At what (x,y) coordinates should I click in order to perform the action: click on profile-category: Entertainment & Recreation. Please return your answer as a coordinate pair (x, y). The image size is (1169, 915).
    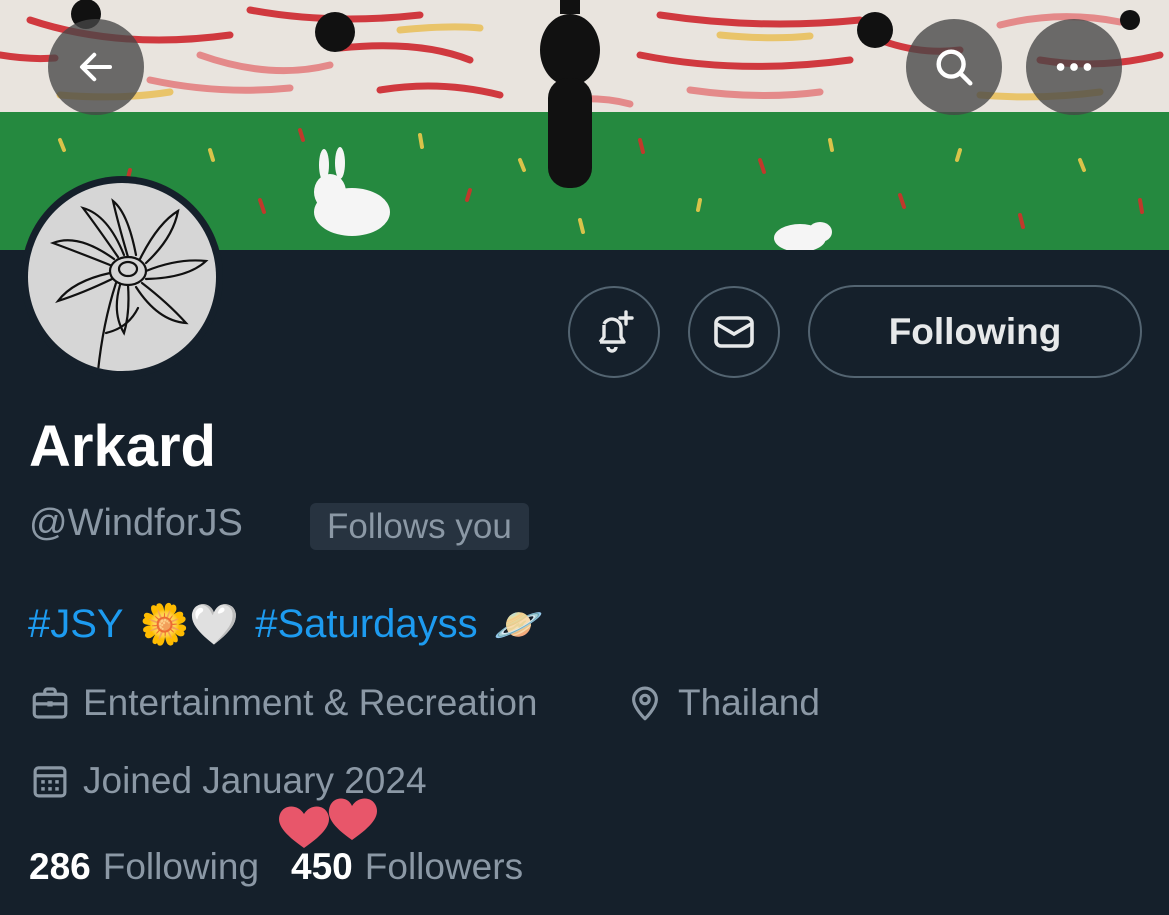
    Looking at the image, I should click on (283, 703).